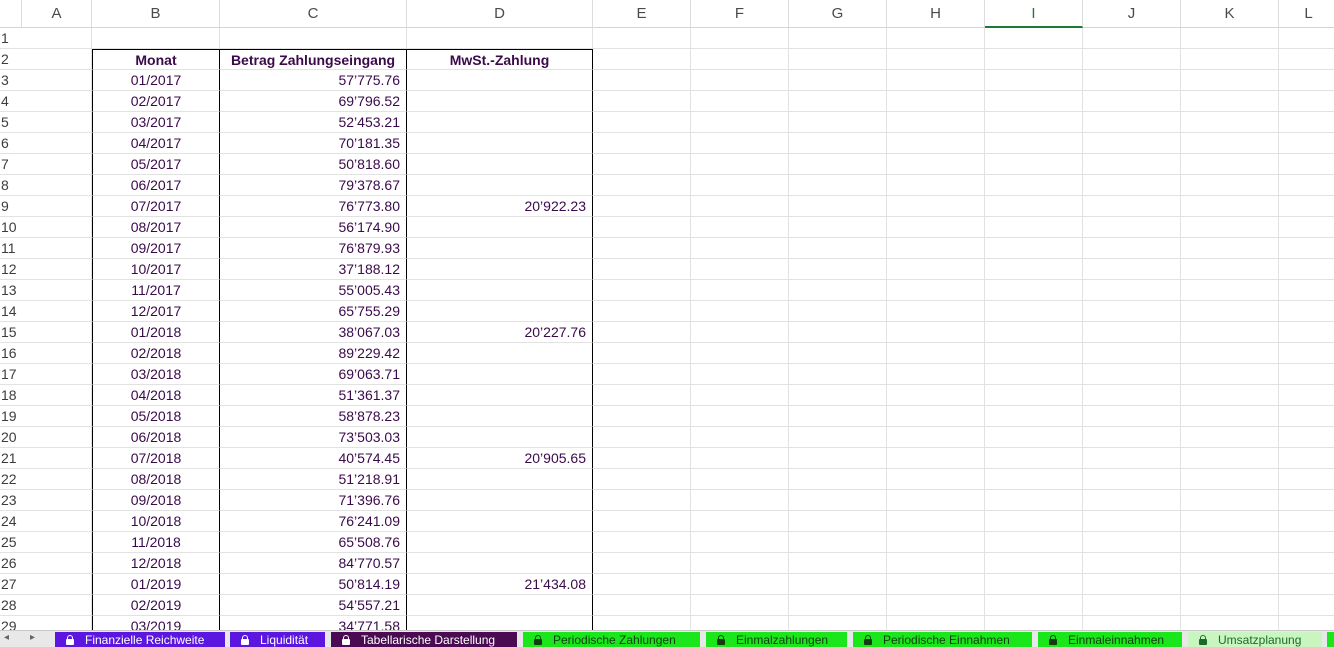 The width and height of the screenshot is (1334, 647). Describe the element at coordinates (156, 185) in the screenshot. I see `monat-cell: 06/2017` at that location.